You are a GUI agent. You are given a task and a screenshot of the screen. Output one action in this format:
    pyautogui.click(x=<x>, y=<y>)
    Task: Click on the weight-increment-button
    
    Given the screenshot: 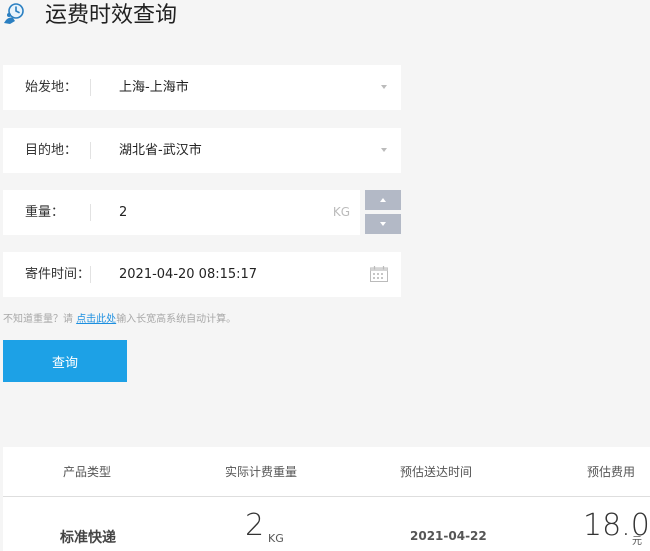 What is the action you would take?
    pyautogui.click(x=383, y=200)
    